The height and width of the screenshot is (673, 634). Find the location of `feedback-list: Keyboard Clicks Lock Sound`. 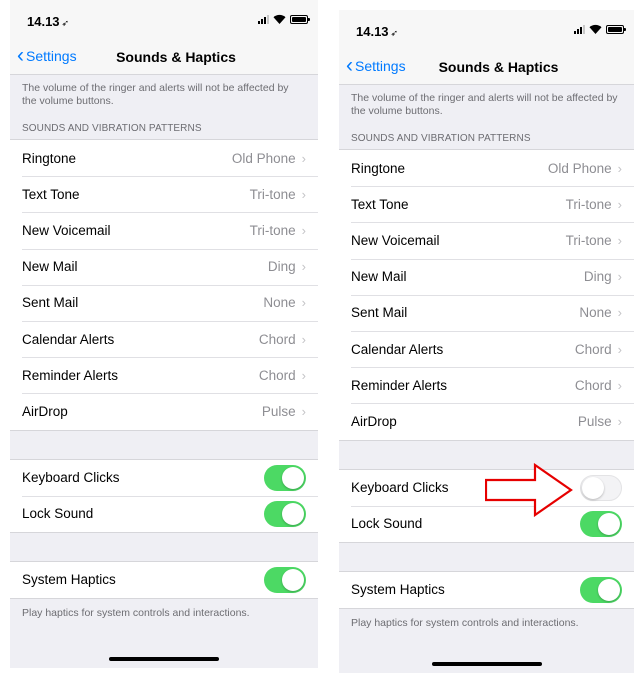

feedback-list: Keyboard Clicks Lock Sound is located at coordinates (164, 495).